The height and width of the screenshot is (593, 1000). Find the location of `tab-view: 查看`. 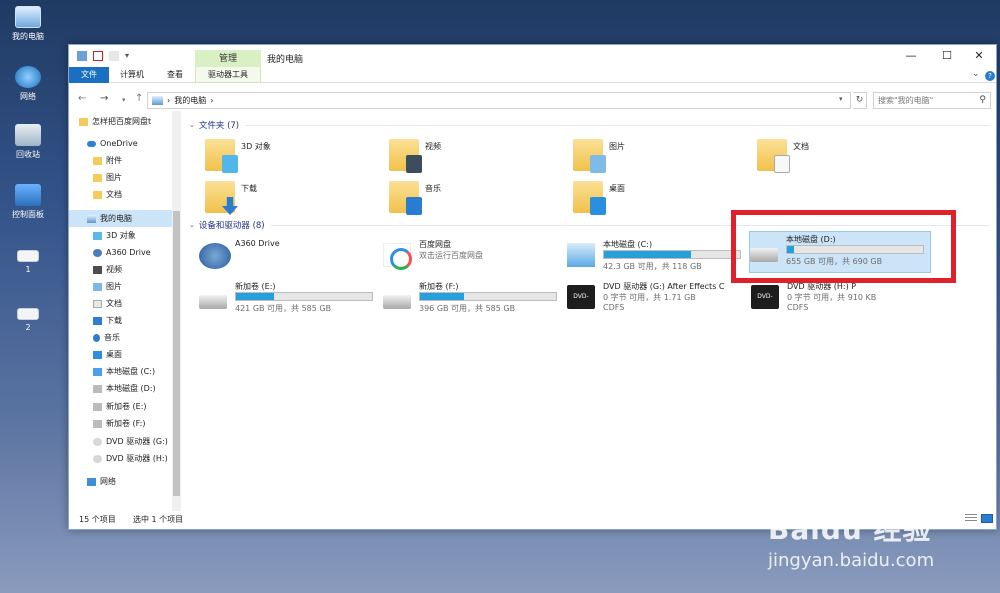

tab-view: 查看 is located at coordinates (175, 75).